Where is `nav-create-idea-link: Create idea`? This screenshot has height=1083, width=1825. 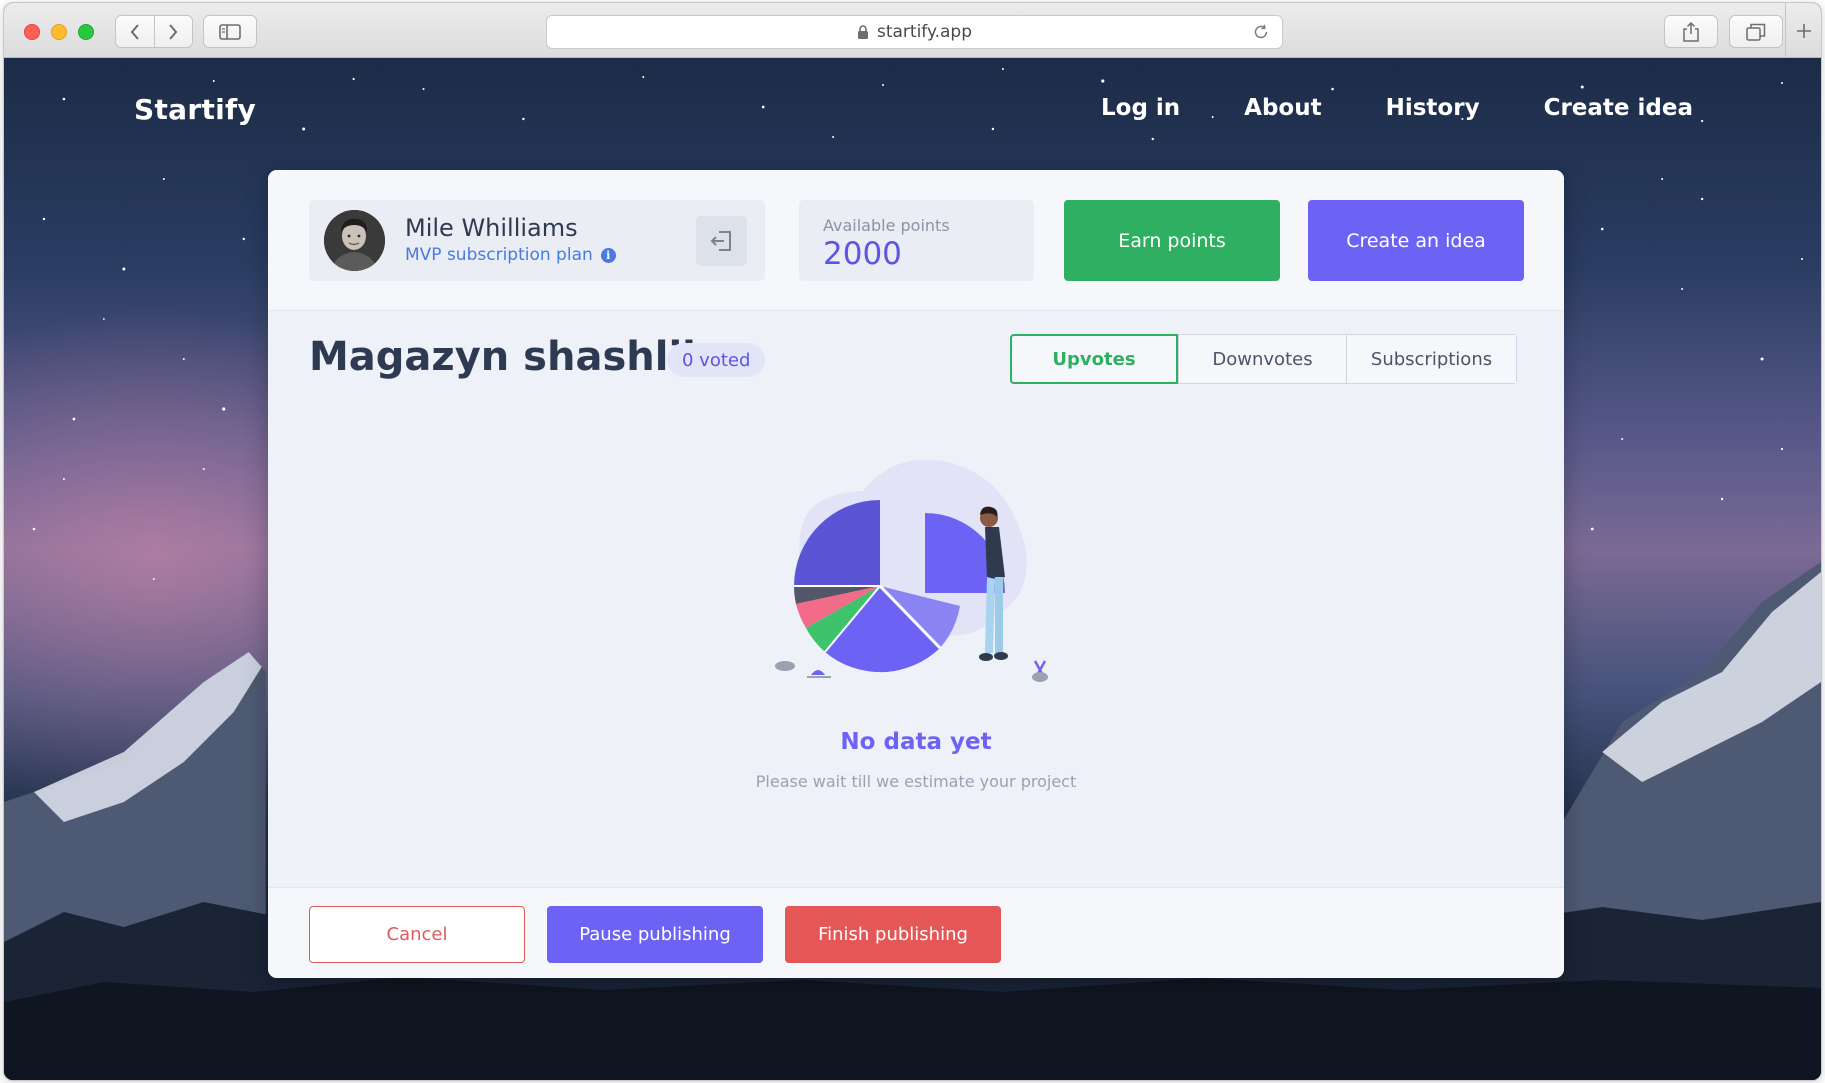 nav-create-idea-link: Create idea is located at coordinates (1618, 108).